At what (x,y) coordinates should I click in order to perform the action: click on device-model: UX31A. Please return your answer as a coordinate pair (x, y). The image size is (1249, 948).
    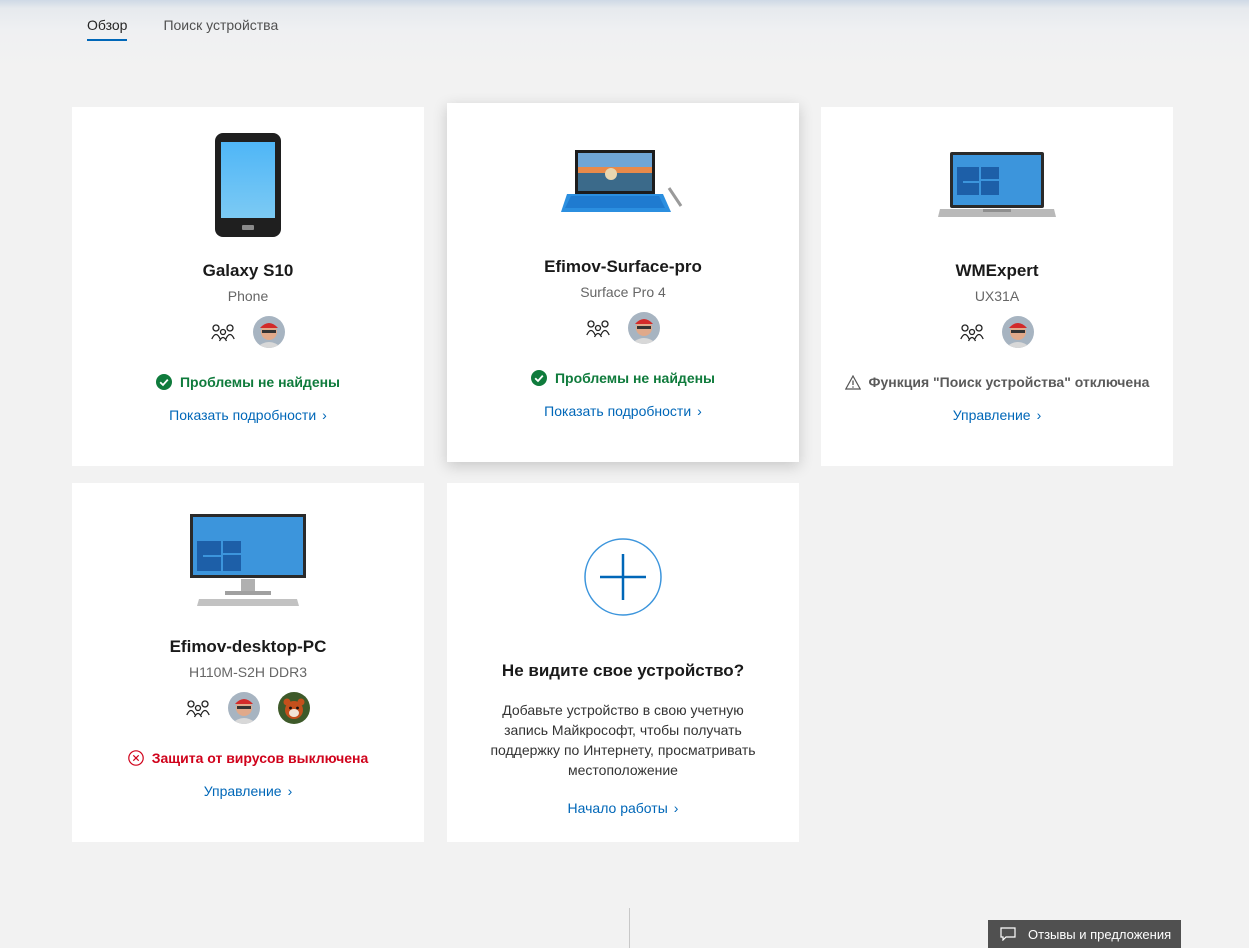
    Looking at the image, I should click on (997, 296).